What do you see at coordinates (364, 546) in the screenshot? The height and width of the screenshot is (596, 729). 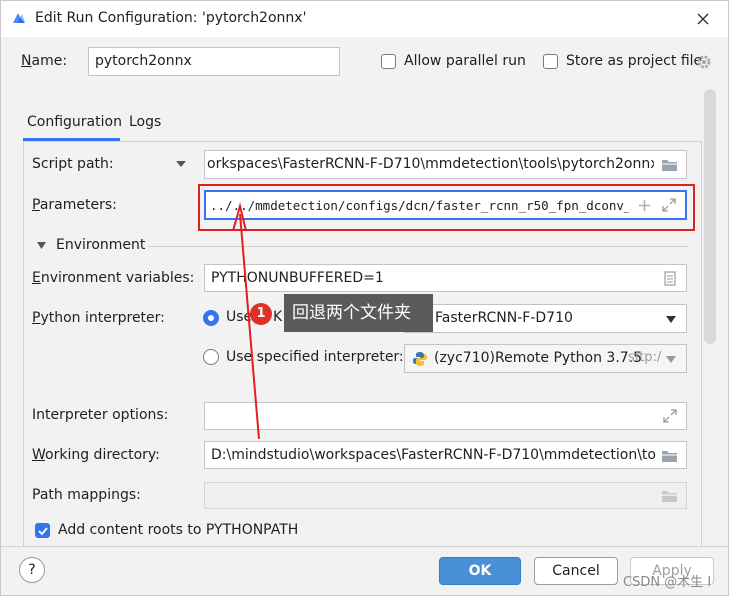 I see `footer-separator` at bounding box center [364, 546].